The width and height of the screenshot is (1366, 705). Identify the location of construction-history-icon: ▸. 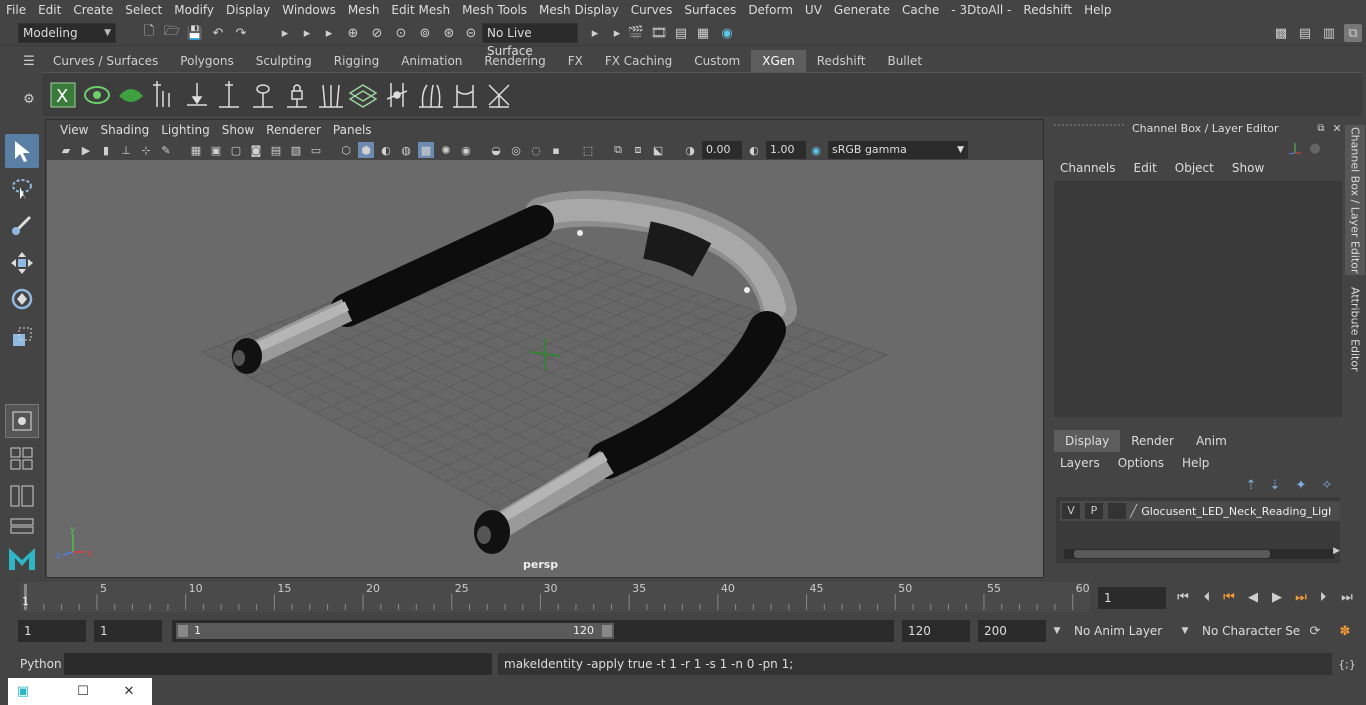
(595, 33).